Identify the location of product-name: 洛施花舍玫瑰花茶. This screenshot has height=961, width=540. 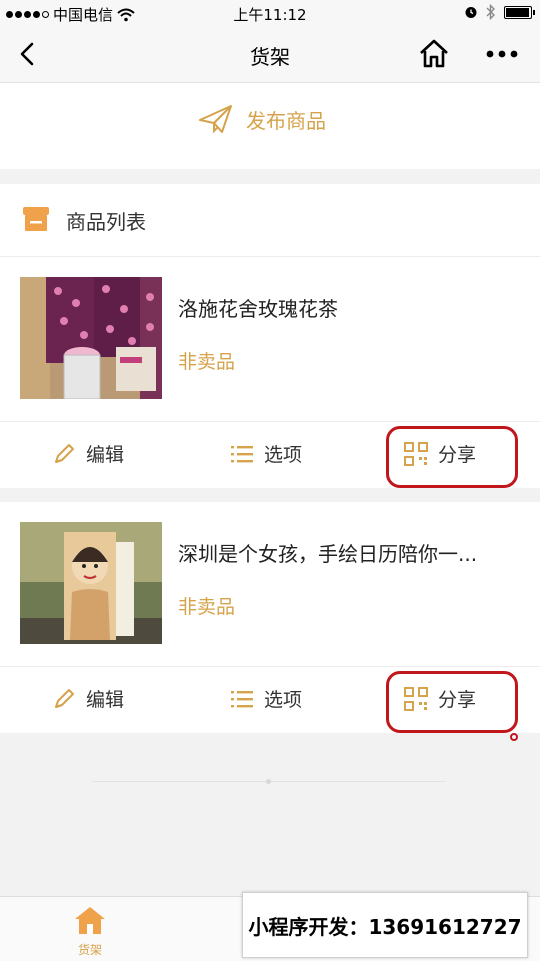
(348, 307).